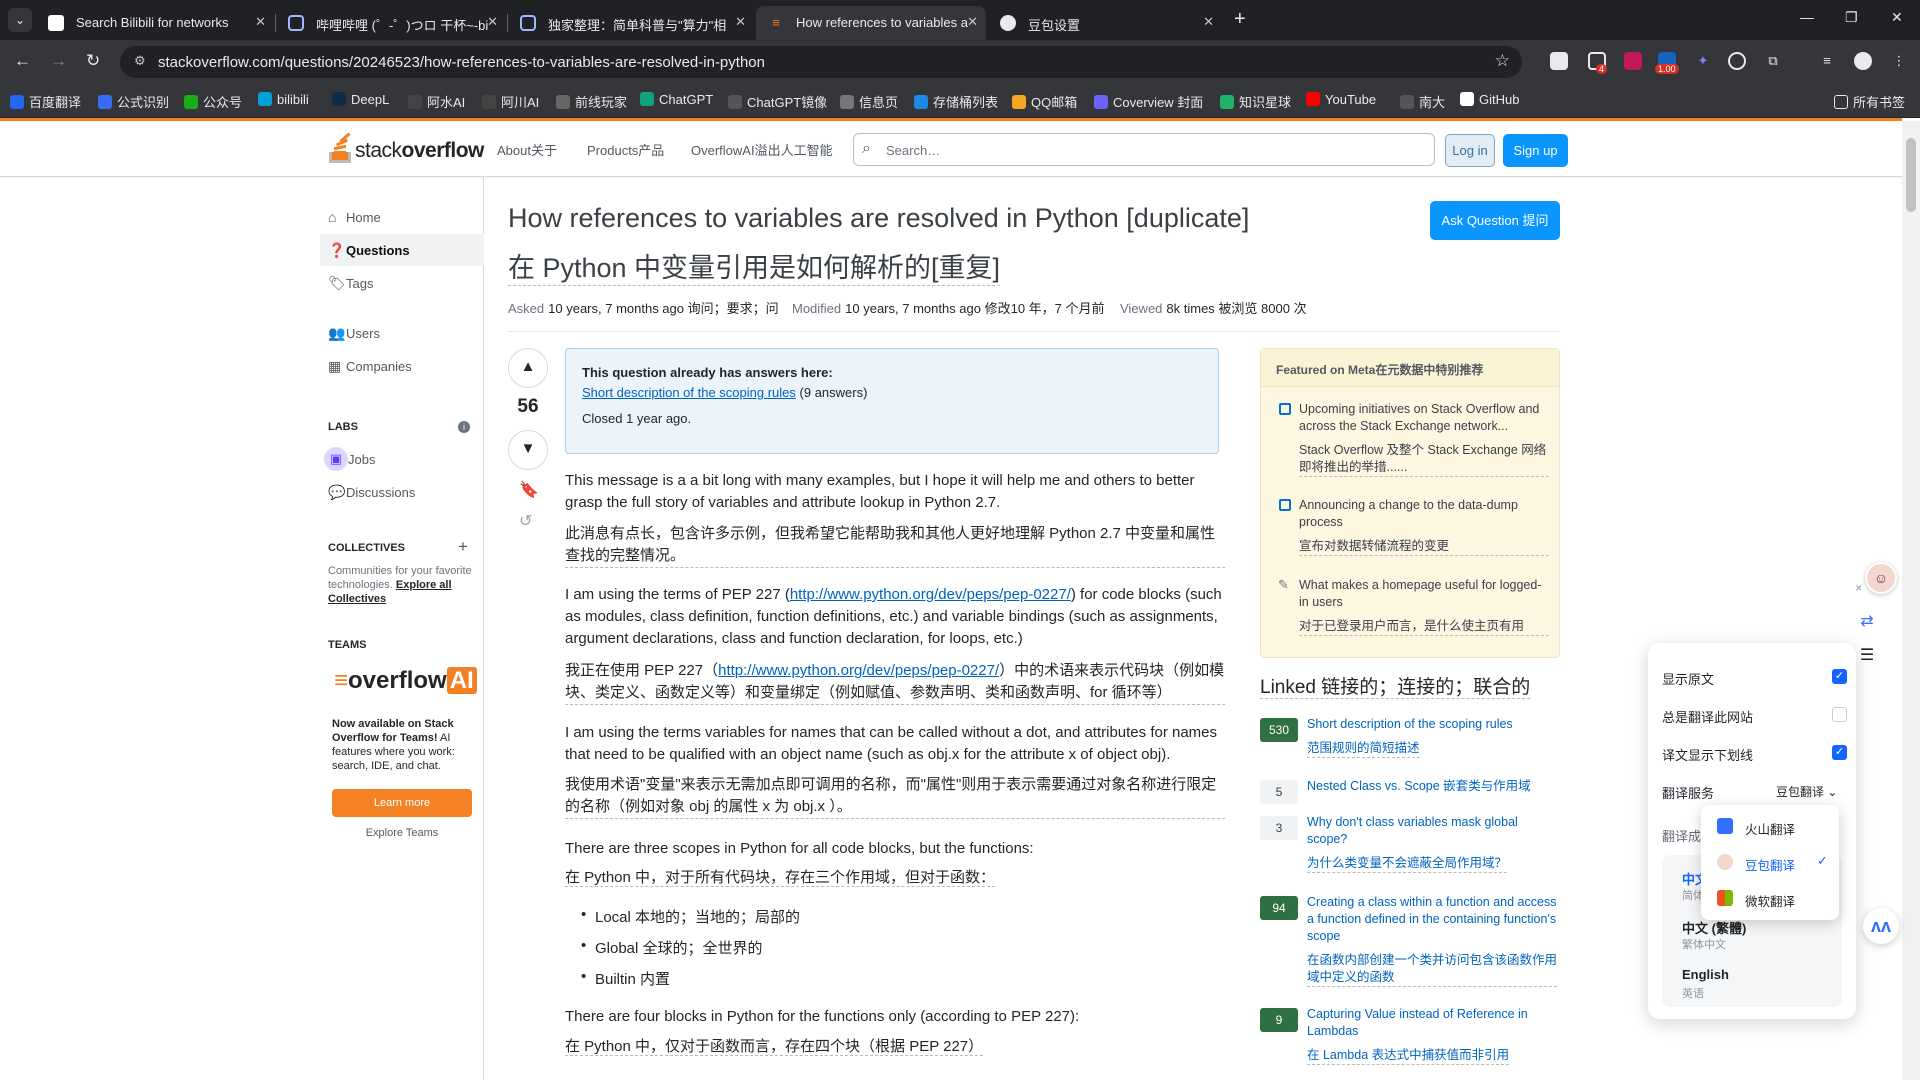  Describe the element at coordinates (1240, 19) in the screenshot. I see `new-tab-icon: +` at that location.